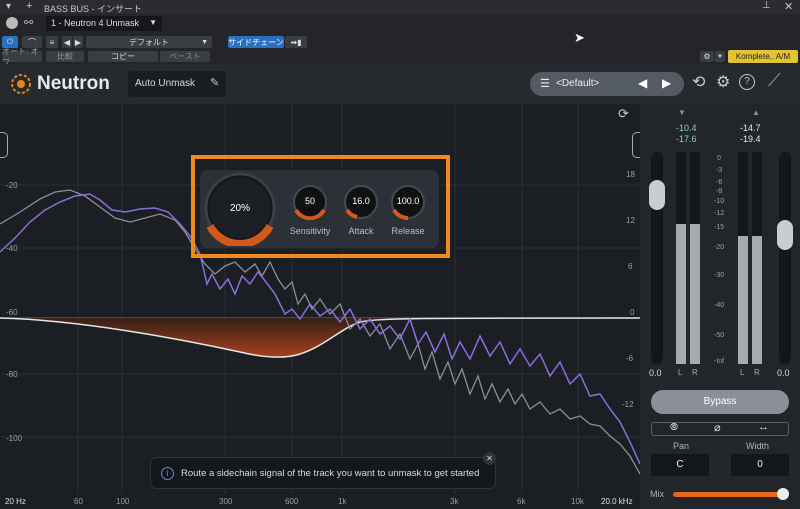 The width and height of the screenshot is (800, 509). I want to click on preset-slot-label: 1 - Neutron 4 Unmask, so click(95, 23).